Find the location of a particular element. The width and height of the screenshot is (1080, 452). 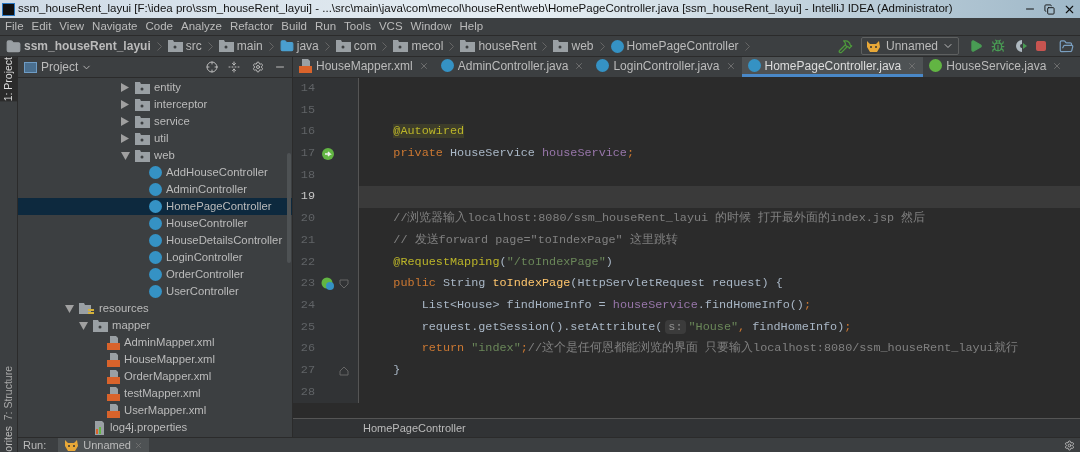

tree-item: OrderMapper.xml is located at coordinates (155, 376).